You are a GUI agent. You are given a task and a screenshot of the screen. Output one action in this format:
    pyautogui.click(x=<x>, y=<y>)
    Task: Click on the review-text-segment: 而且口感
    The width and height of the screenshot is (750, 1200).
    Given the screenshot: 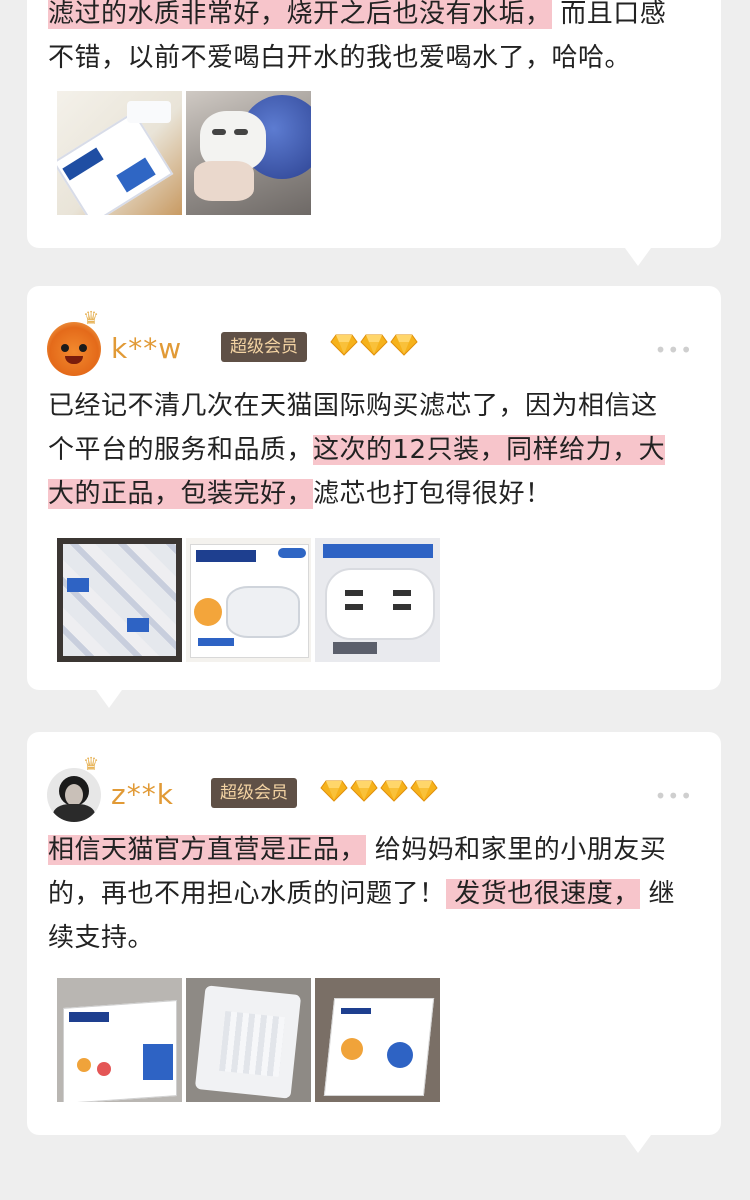 What is the action you would take?
    pyautogui.click(x=609, y=14)
    